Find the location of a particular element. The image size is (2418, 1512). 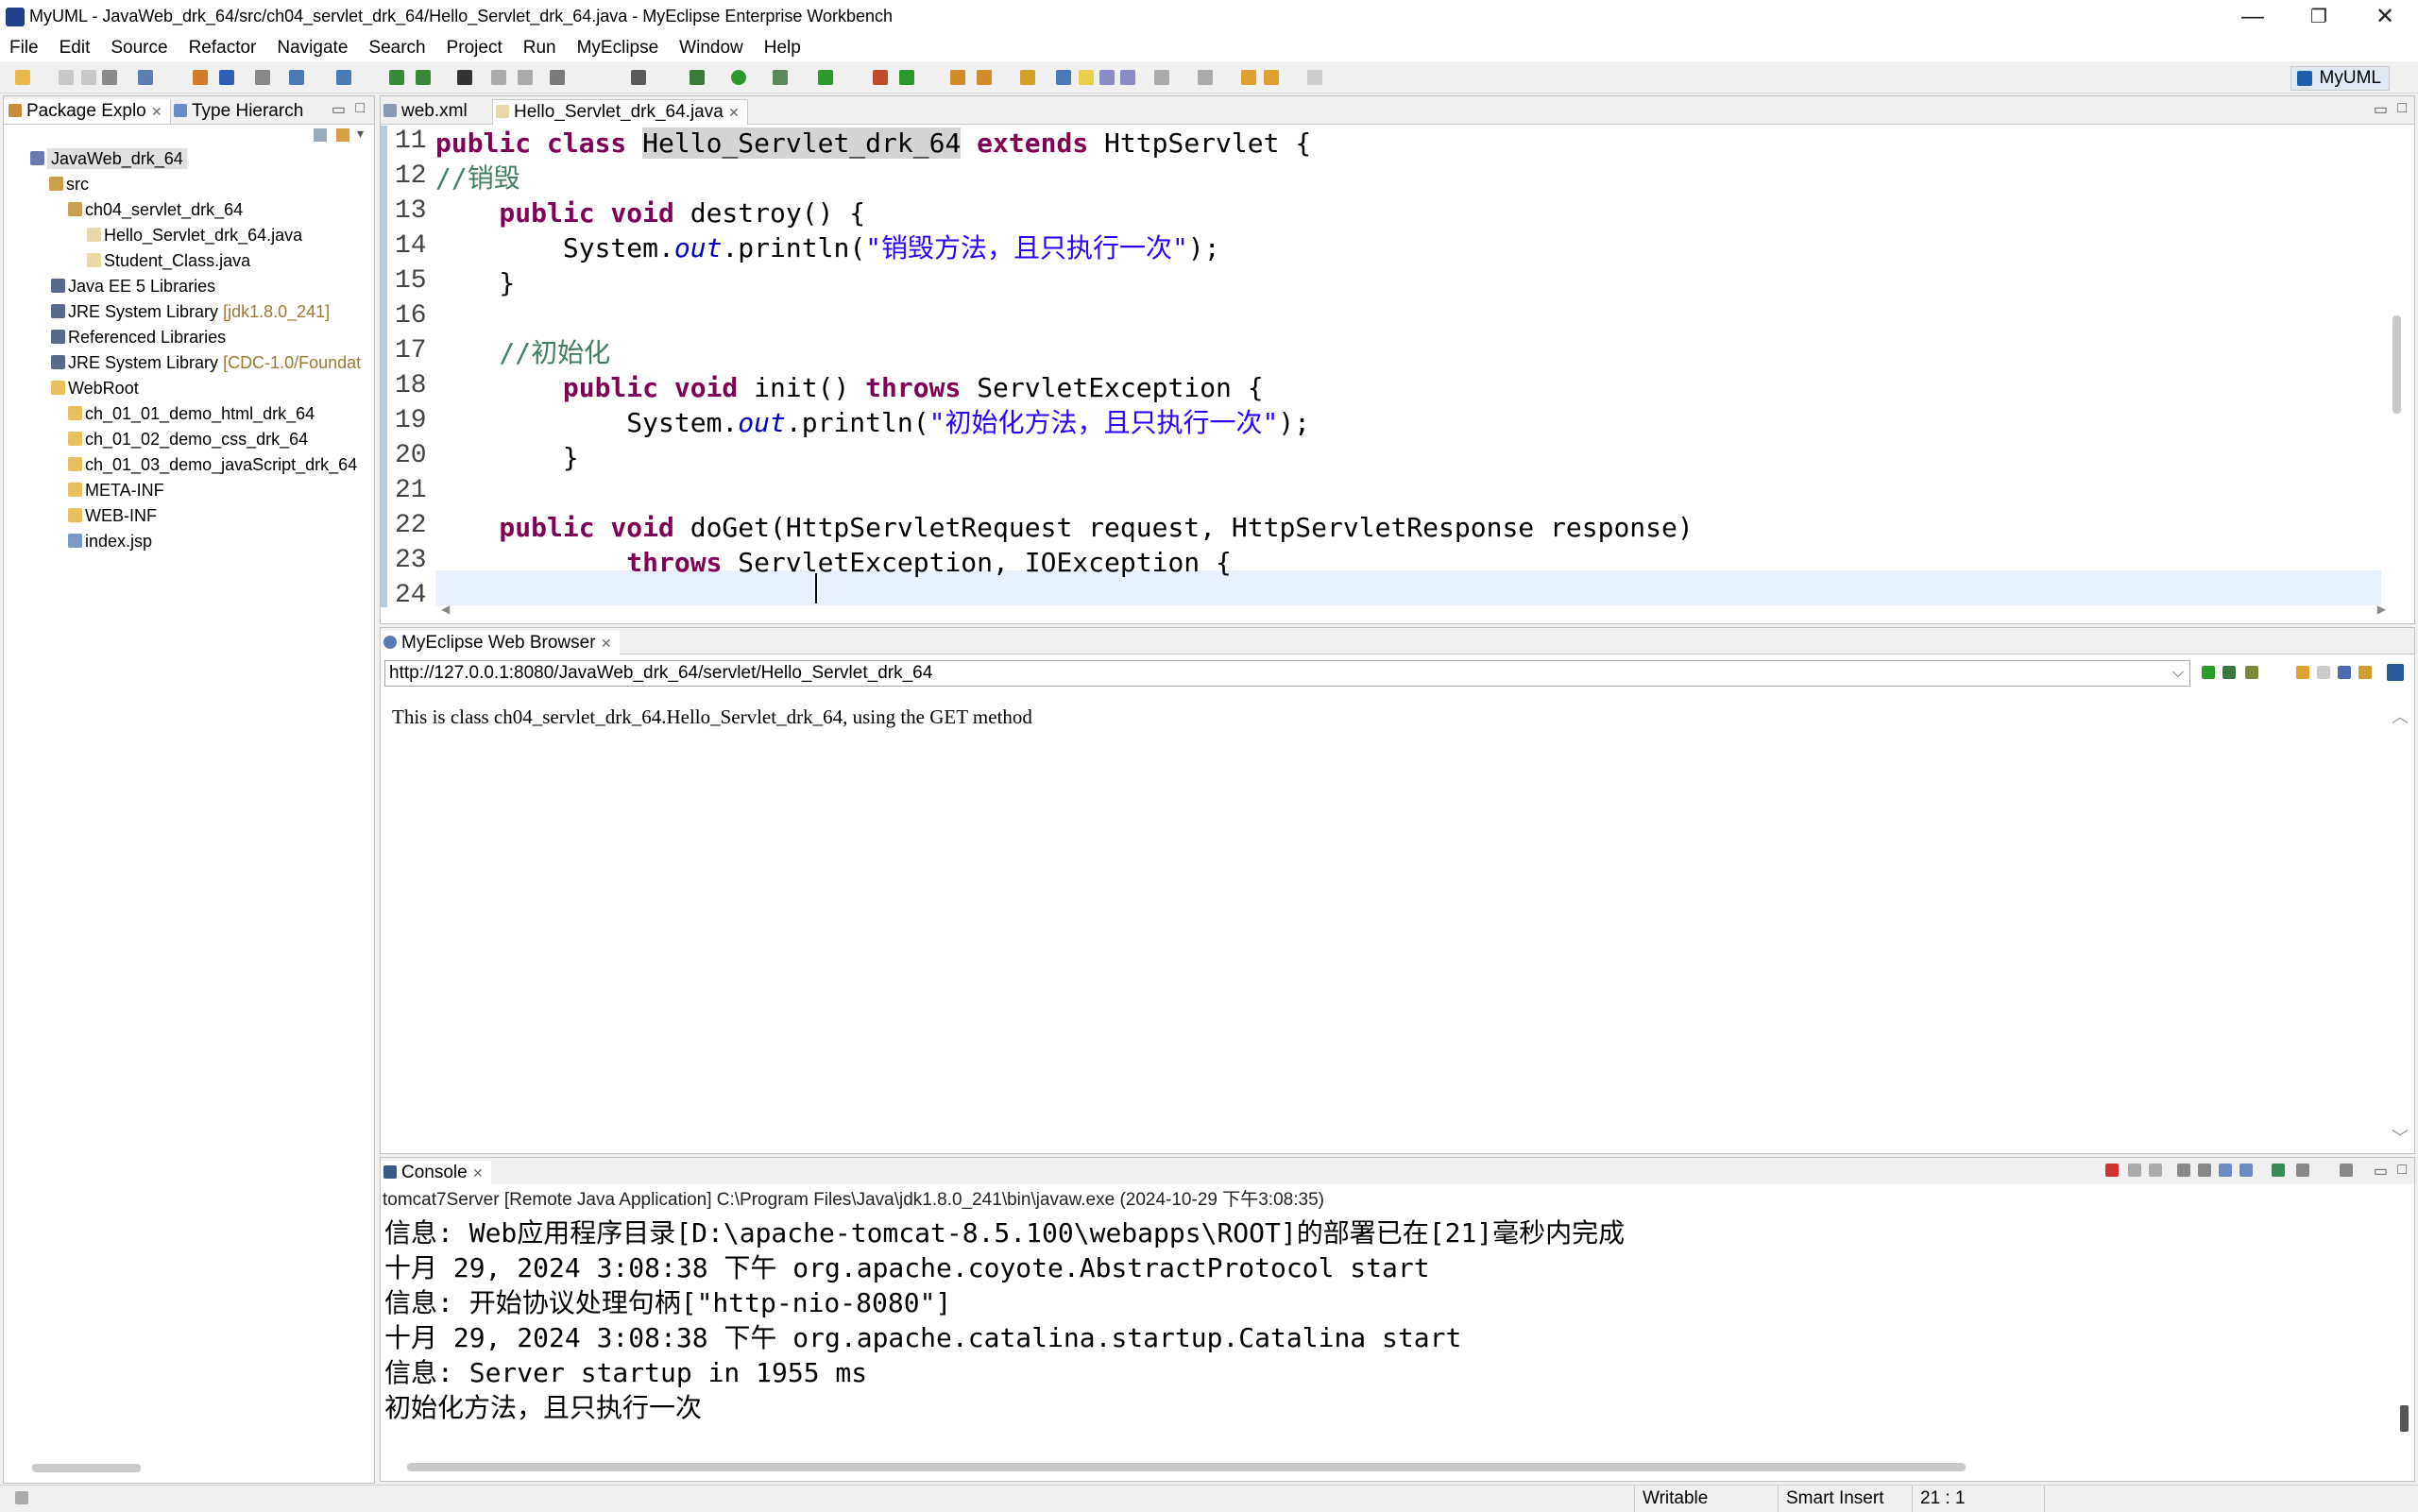

code-line: public void destroy() { is located at coordinates (650, 212).